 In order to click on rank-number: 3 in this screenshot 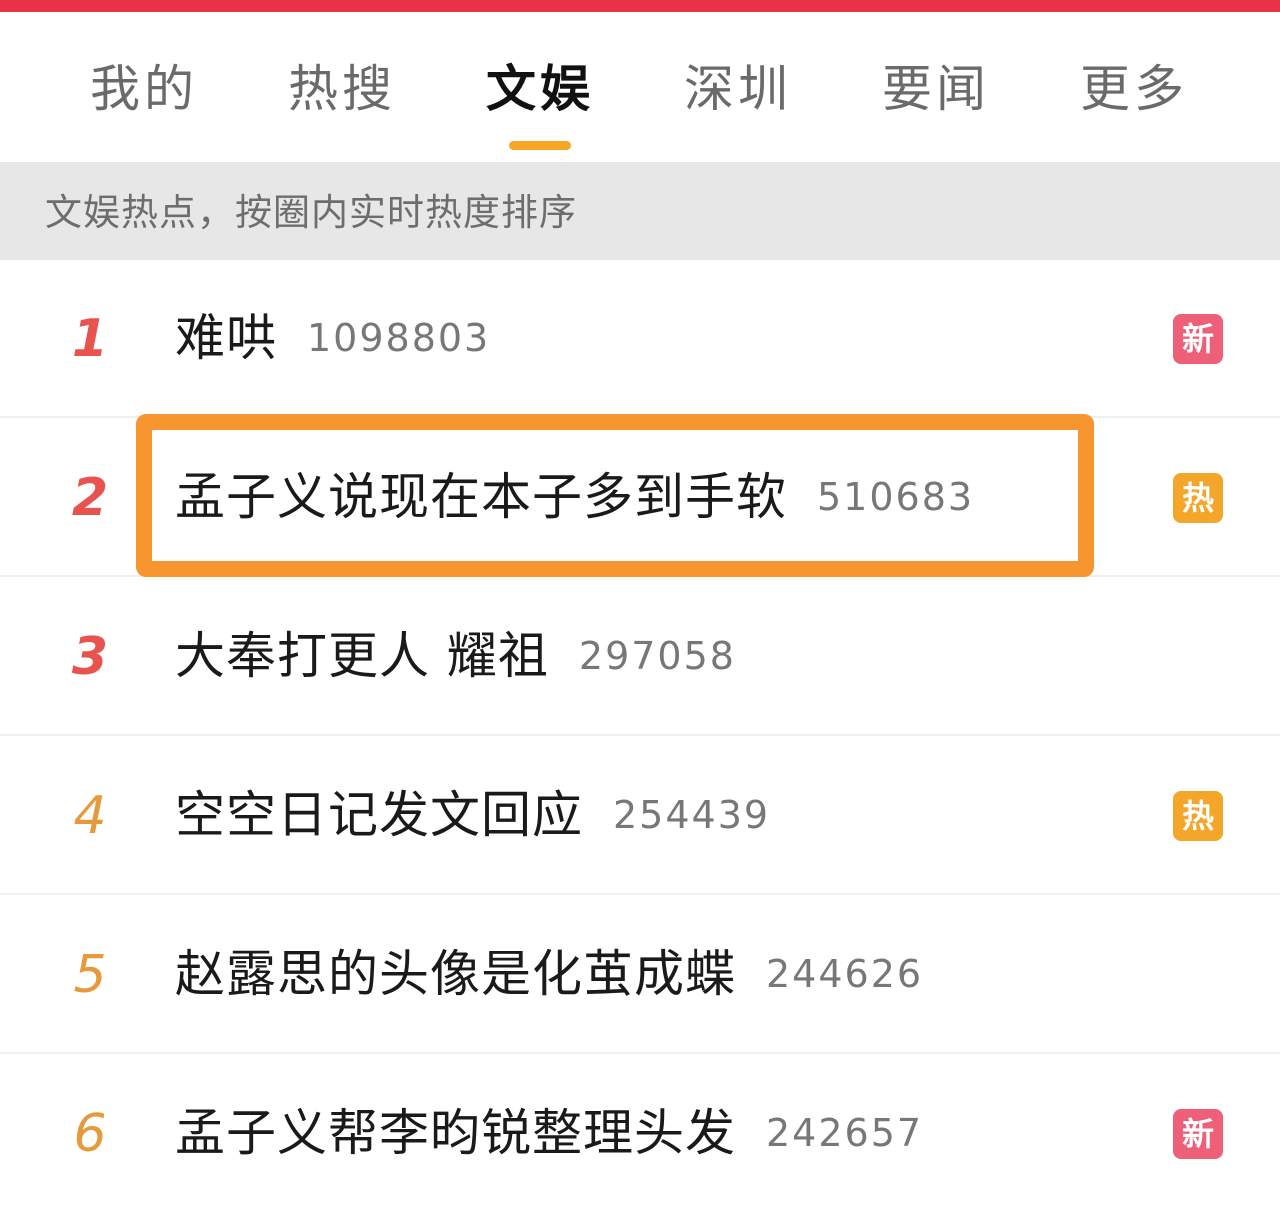, I will do `click(90, 657)`.